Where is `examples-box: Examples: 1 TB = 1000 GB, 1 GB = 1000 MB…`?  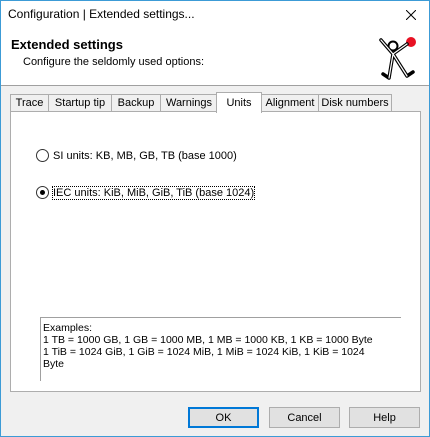 examples-box: Examples: 1 TB = 1000 GB, 1 GB = 1000 MB… is located at coordinates (220, 349).